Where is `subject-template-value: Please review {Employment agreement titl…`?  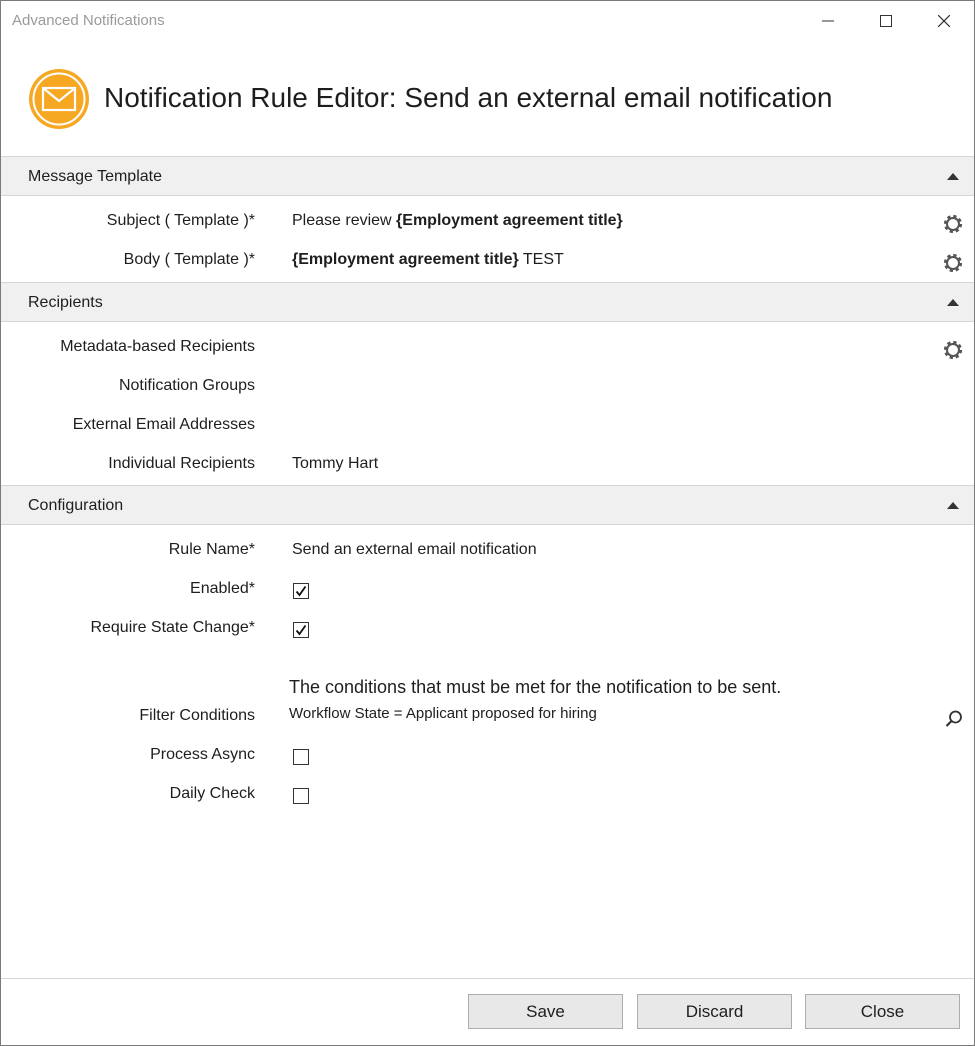 subject-template-value: Please review {Employment agreement titl… is located at coordinates (457, 221).